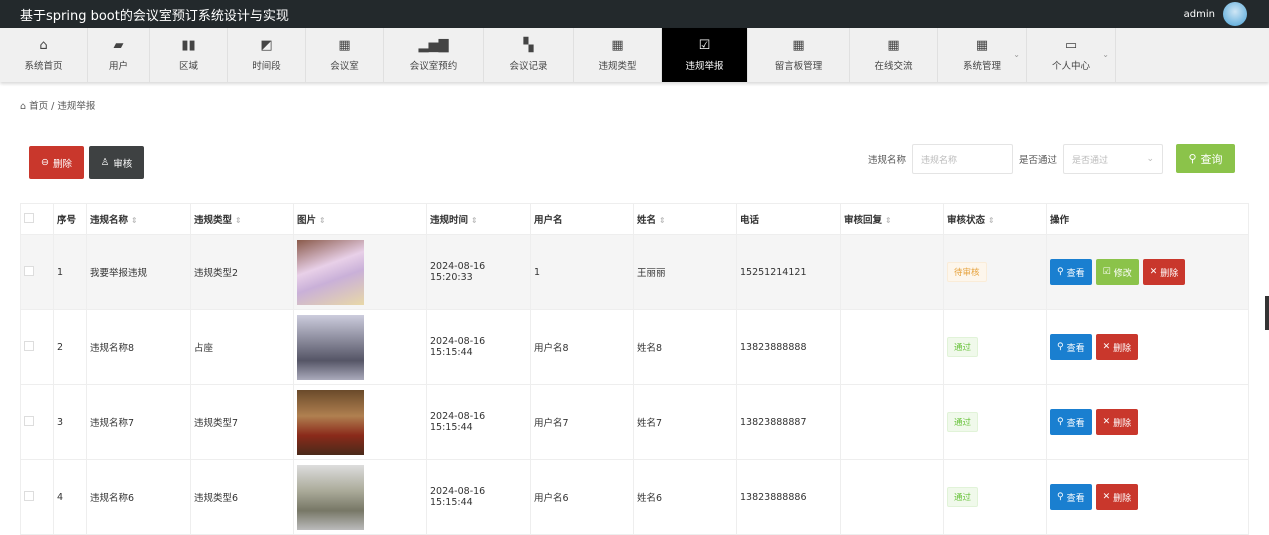 Image resolution: width=1269 pixels, height=535 pixels. Describe the element at coordinates (1199, 14) in the screenshot. I see `username: admin` at that location.